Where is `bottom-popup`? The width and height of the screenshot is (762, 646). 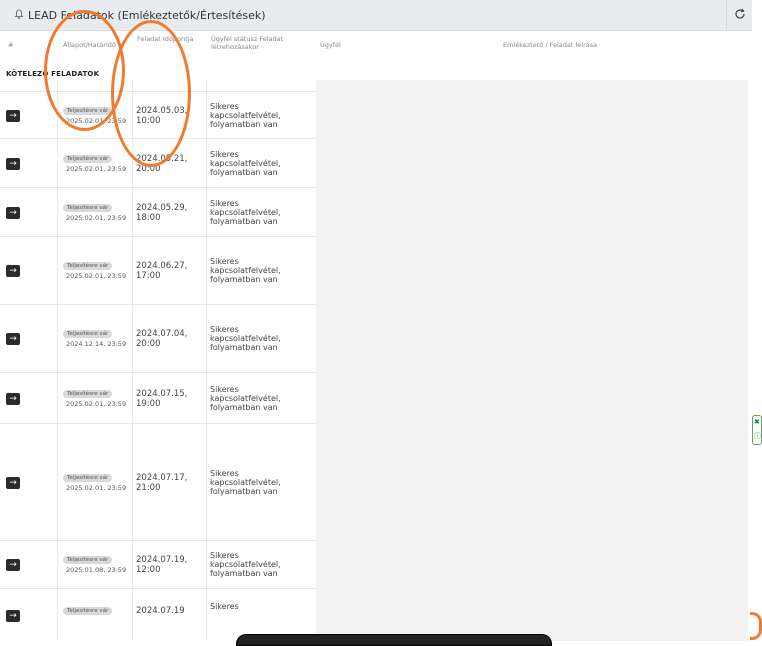
bottom-popup is located at coordinates (394, 640).